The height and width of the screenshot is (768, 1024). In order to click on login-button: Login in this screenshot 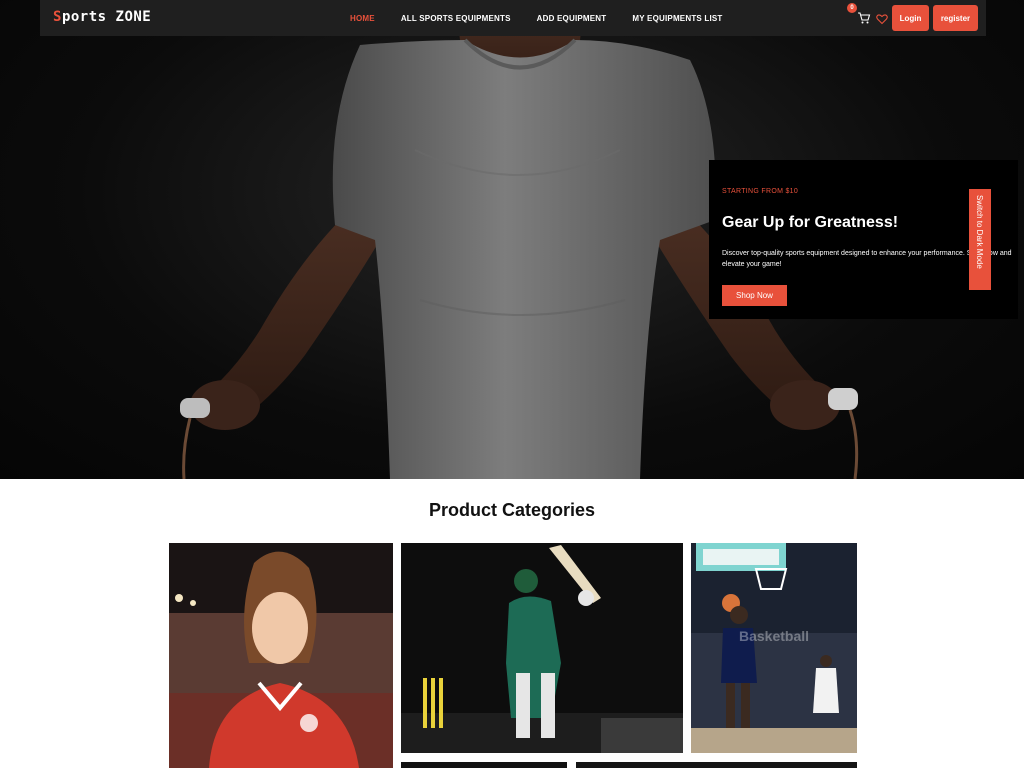, I will do `click(910, 18)`.